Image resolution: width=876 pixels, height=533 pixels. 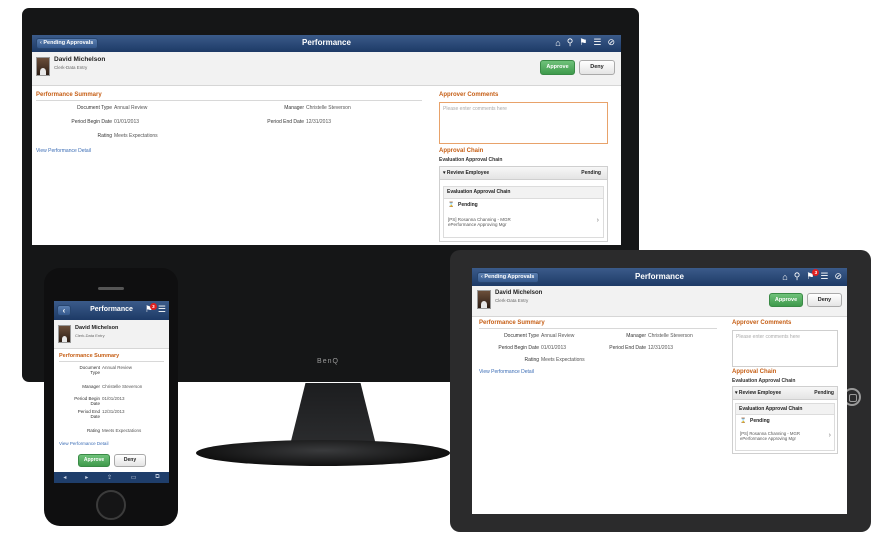 What do you see at coordinates (111, 310) in the screenshot?
I see `app-header: ‹ Performance ⚑ 3 ☰` at bounding box center [111, 310].